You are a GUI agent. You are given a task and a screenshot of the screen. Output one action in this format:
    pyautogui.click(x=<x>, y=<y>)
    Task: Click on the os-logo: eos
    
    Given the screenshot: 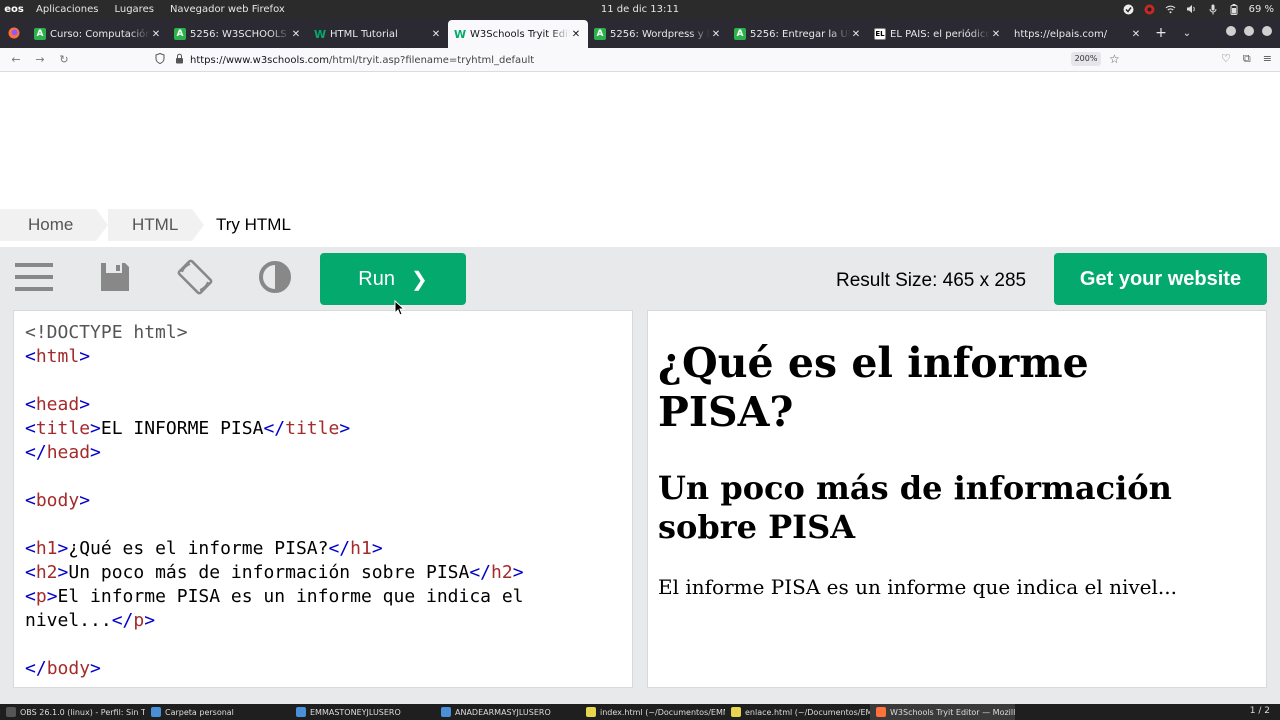 What is the action you would take?
    pyautogui.click(x=14, y=9)
    